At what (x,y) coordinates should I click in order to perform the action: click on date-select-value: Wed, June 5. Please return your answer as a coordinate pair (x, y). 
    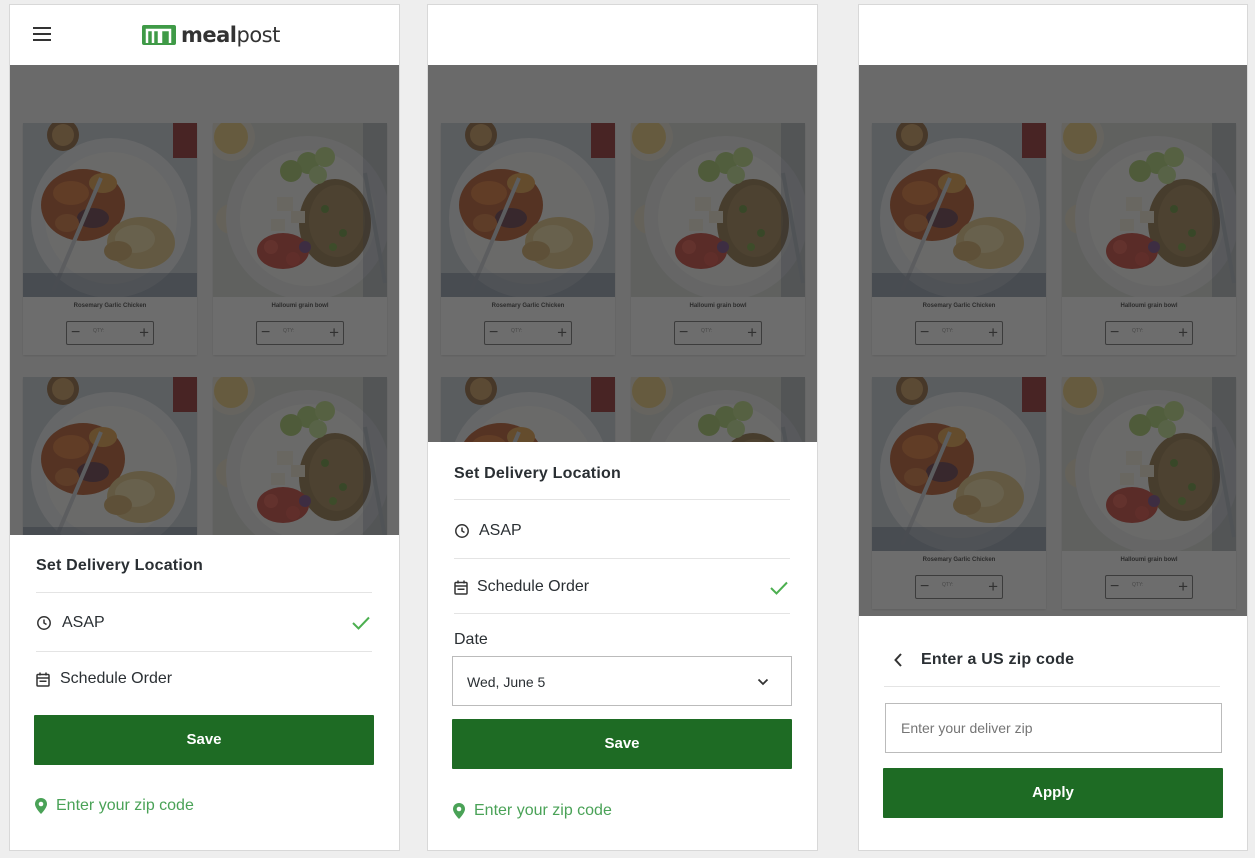
    Looking at the image, I should click on (506, 682).